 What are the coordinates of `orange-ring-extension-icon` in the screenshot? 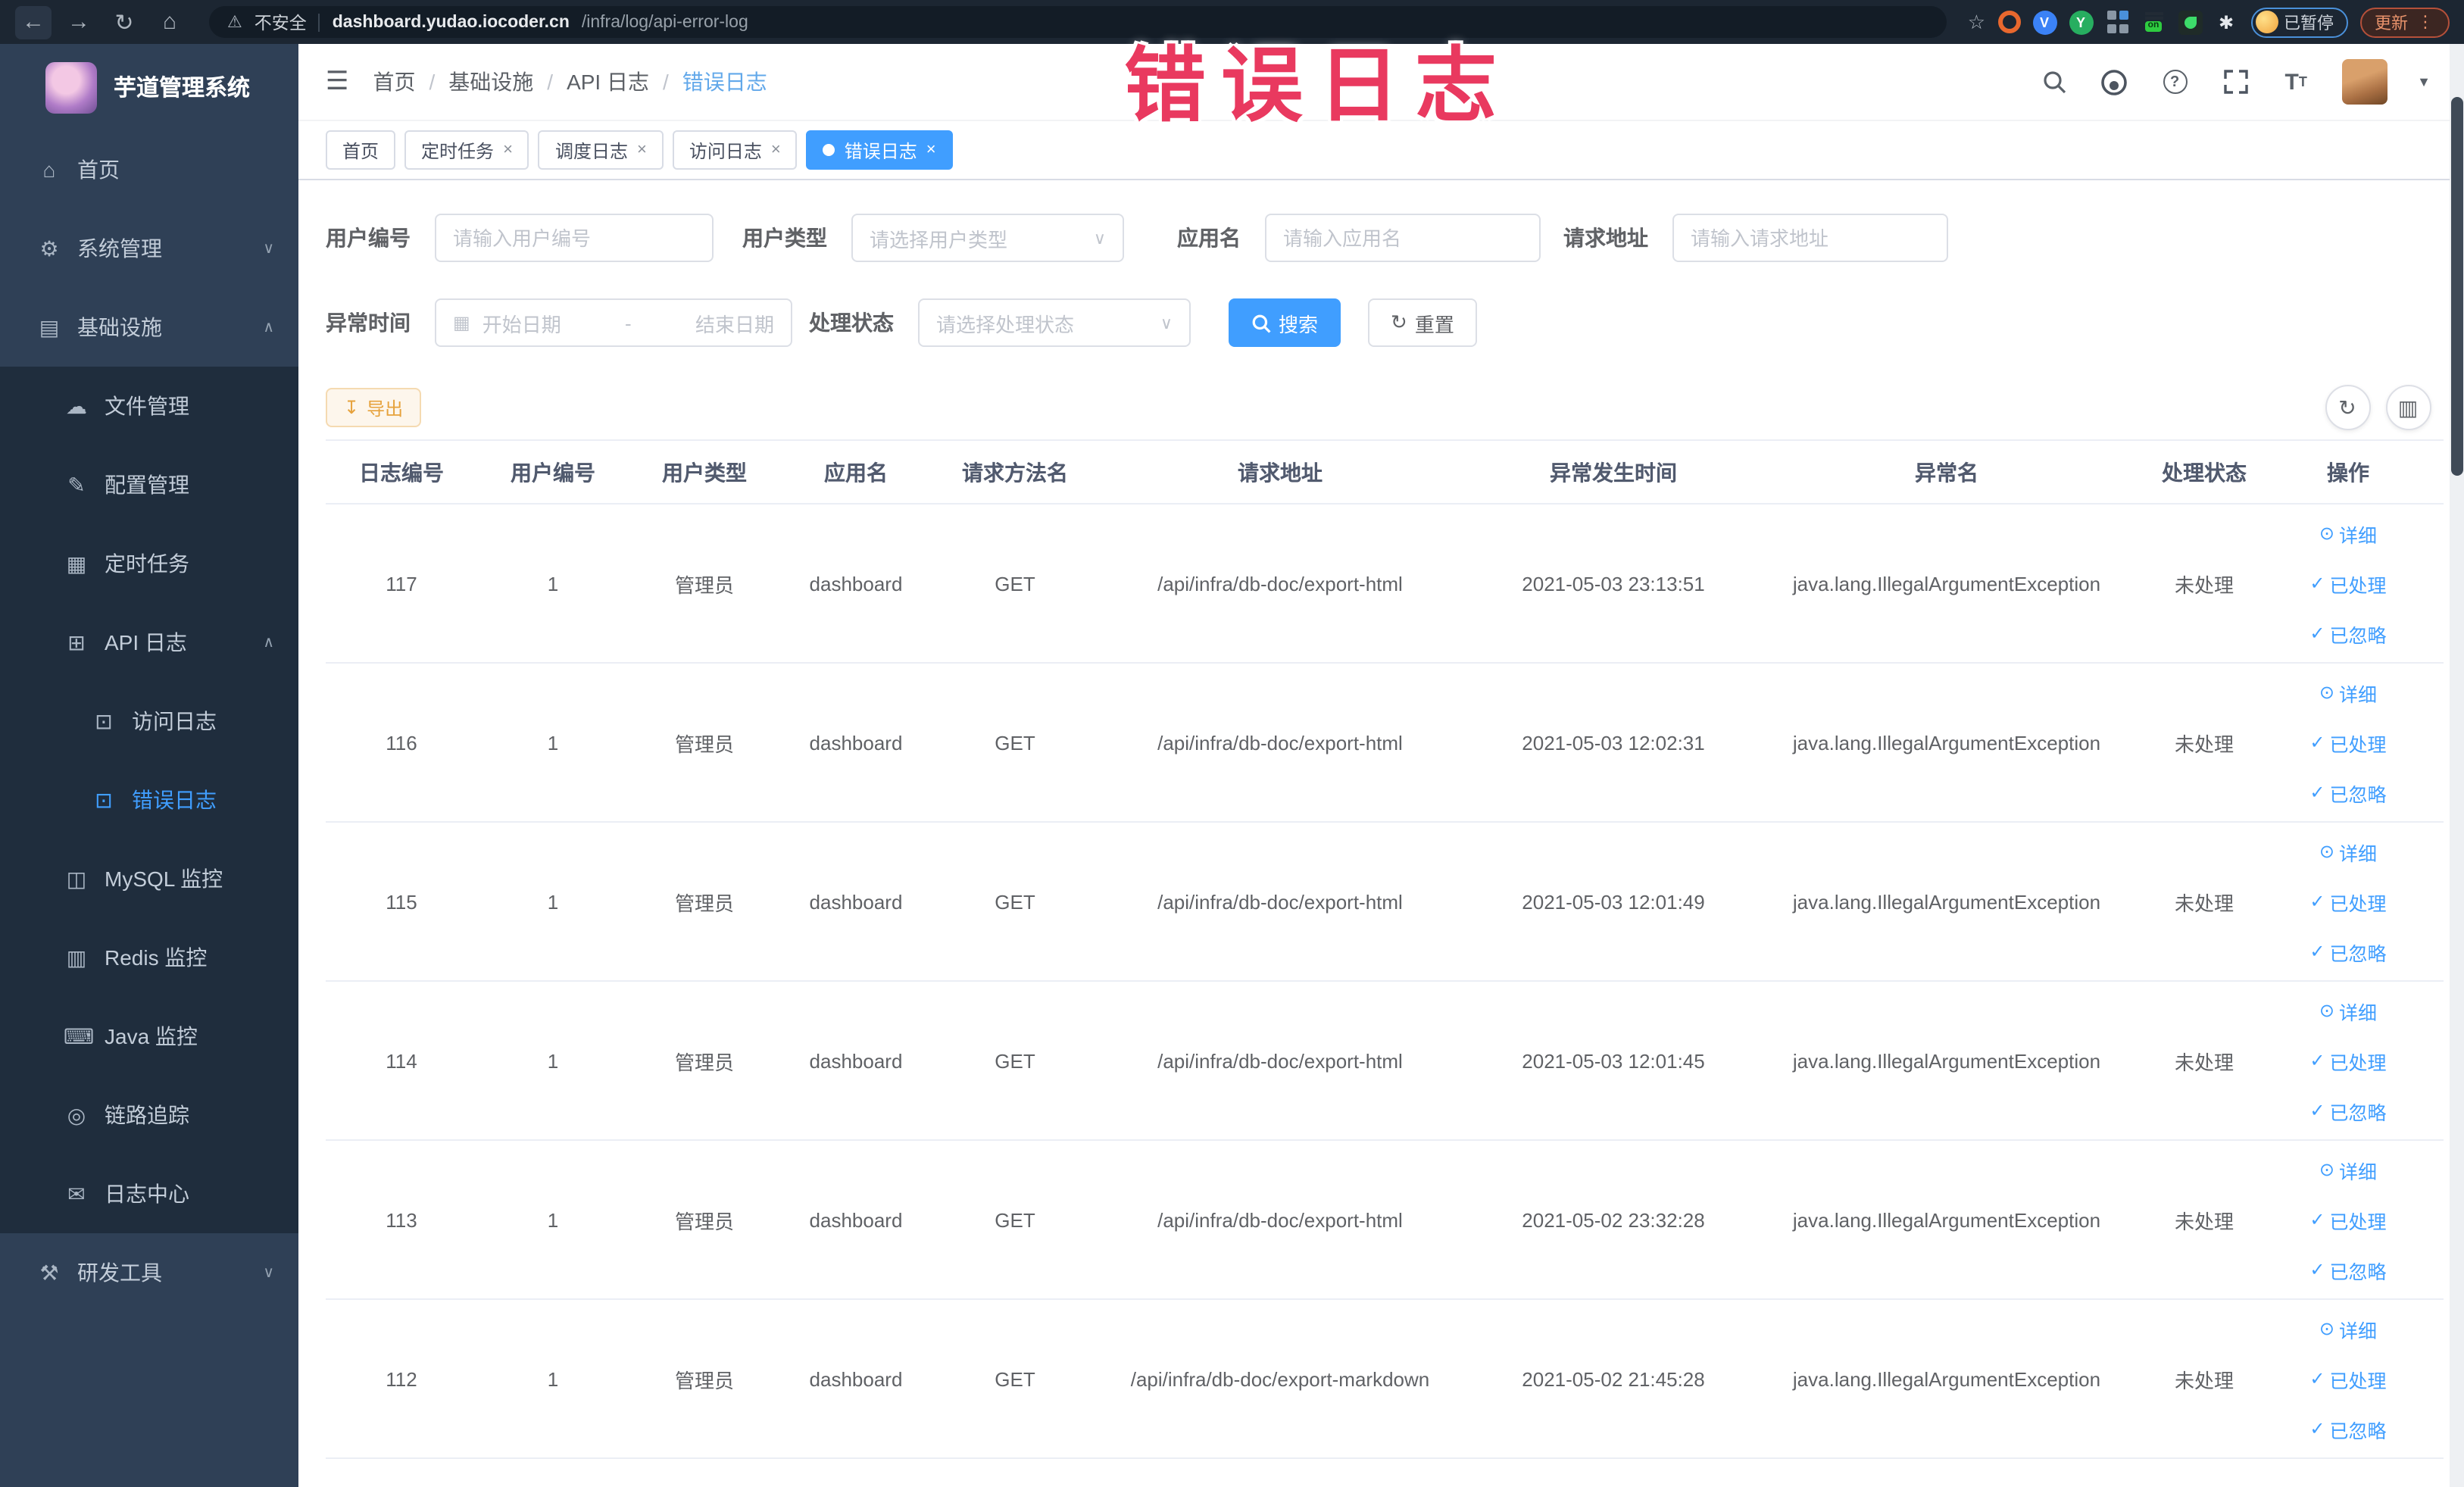 It's located at (2008, 22).